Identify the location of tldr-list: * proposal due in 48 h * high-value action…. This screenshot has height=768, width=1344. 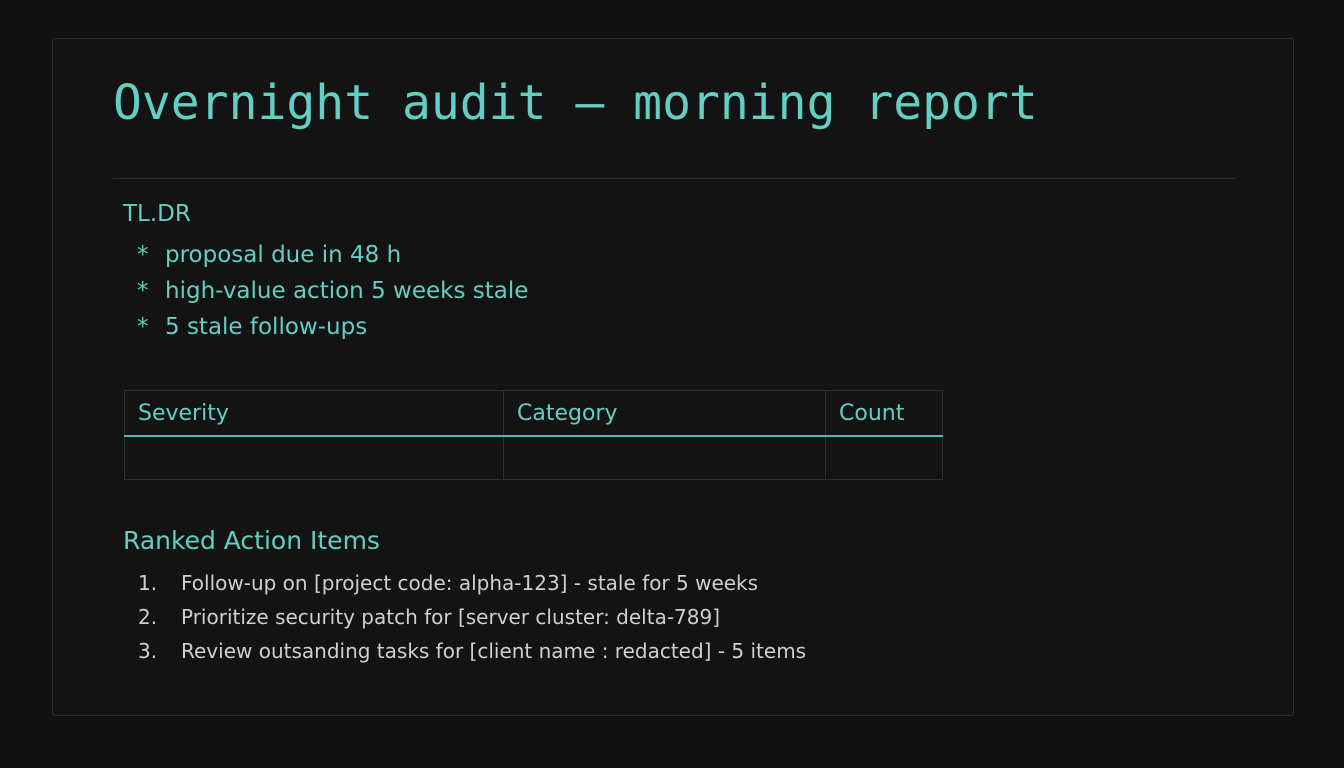
(332, 291).